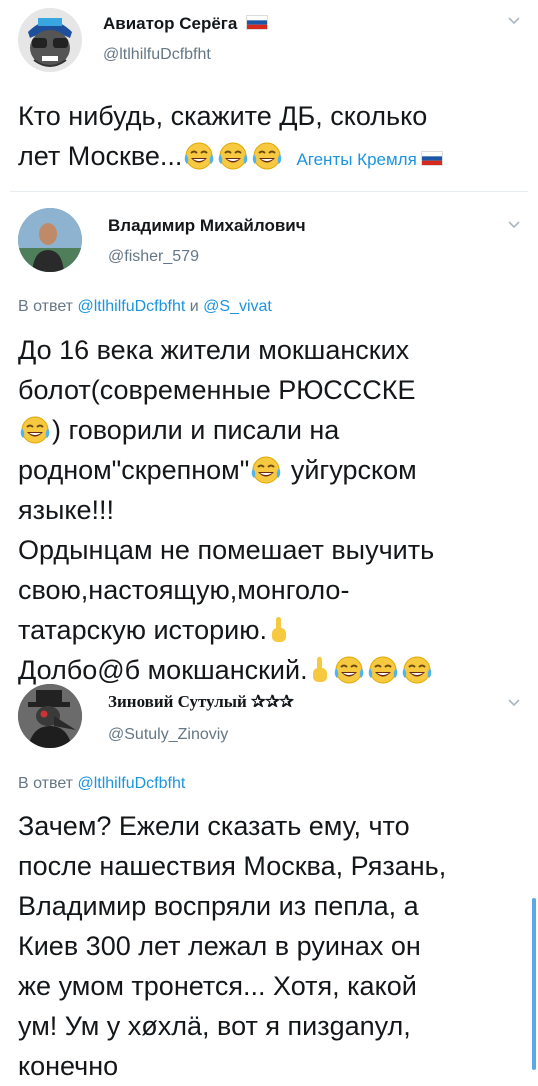 The image size is (538, 1086). I want to click on user-handle: @ltlhilfuDcfbfht, so click(157, 55).